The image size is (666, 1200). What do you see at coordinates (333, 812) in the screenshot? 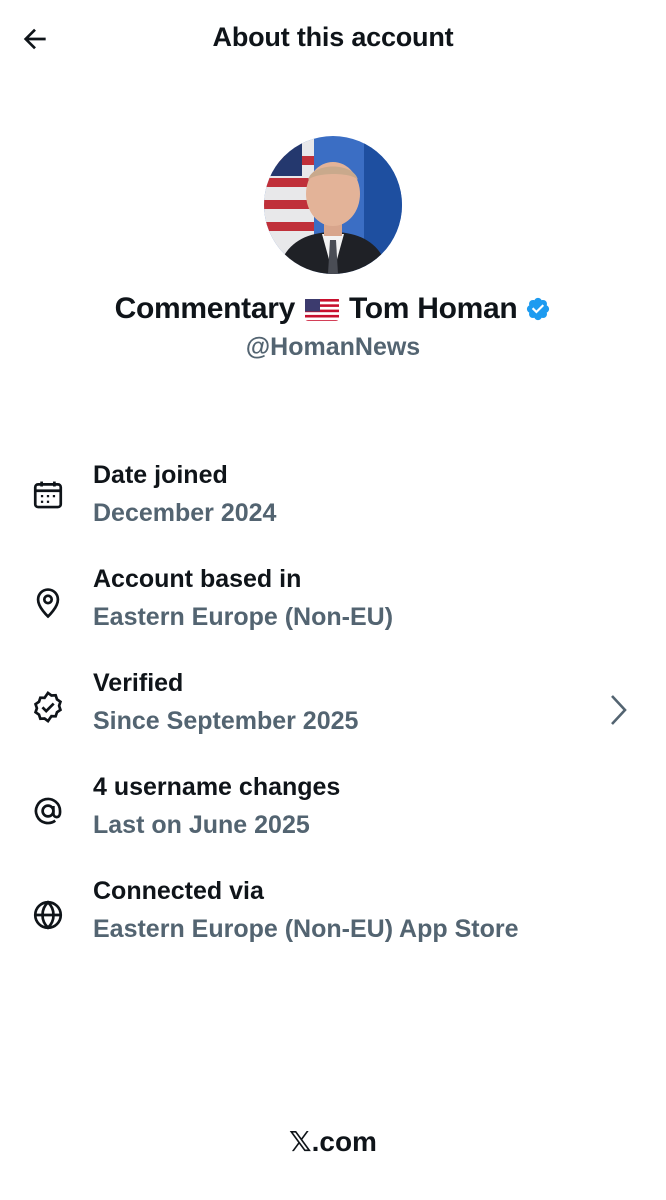
I see `info-row-username-changes: 4 username changes Last on June 2025` at bounding box center [333, 812].